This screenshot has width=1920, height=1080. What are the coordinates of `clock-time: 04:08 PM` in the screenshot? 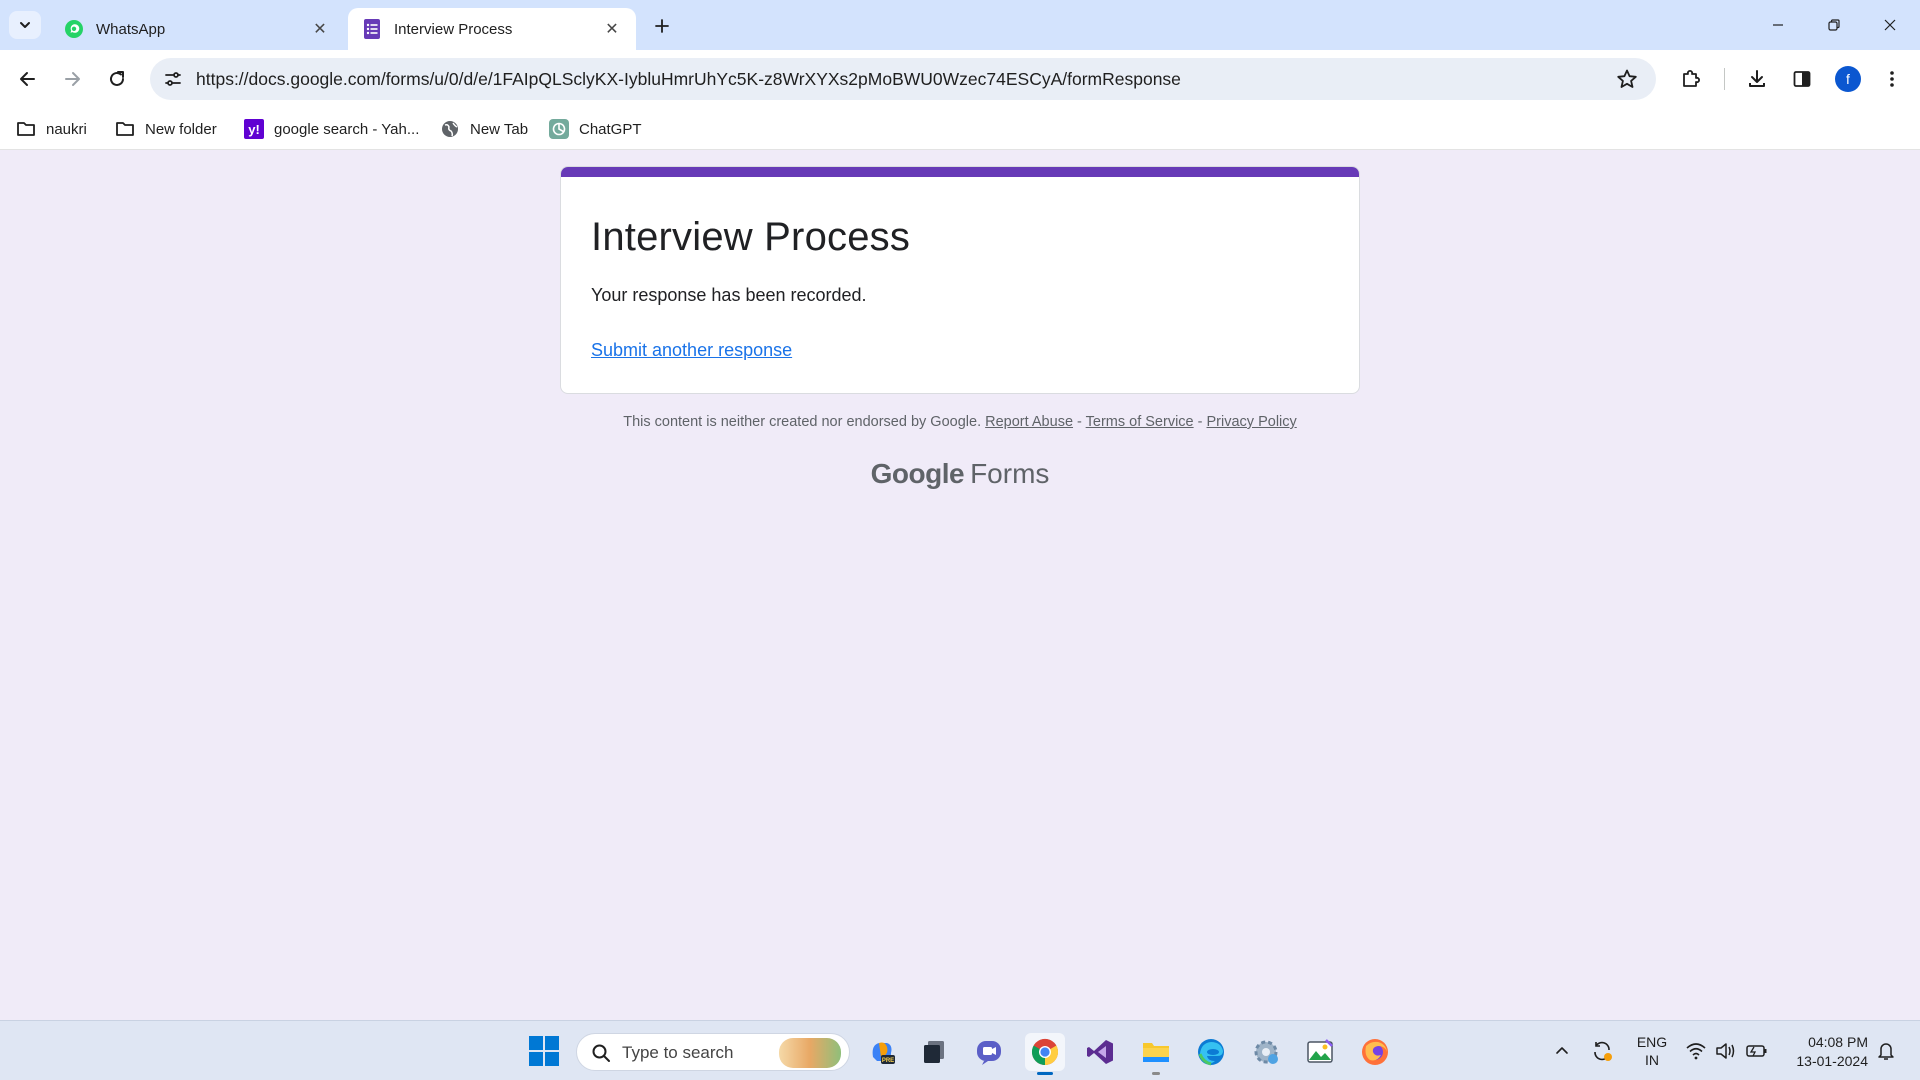 It's located at (1838, 1042).